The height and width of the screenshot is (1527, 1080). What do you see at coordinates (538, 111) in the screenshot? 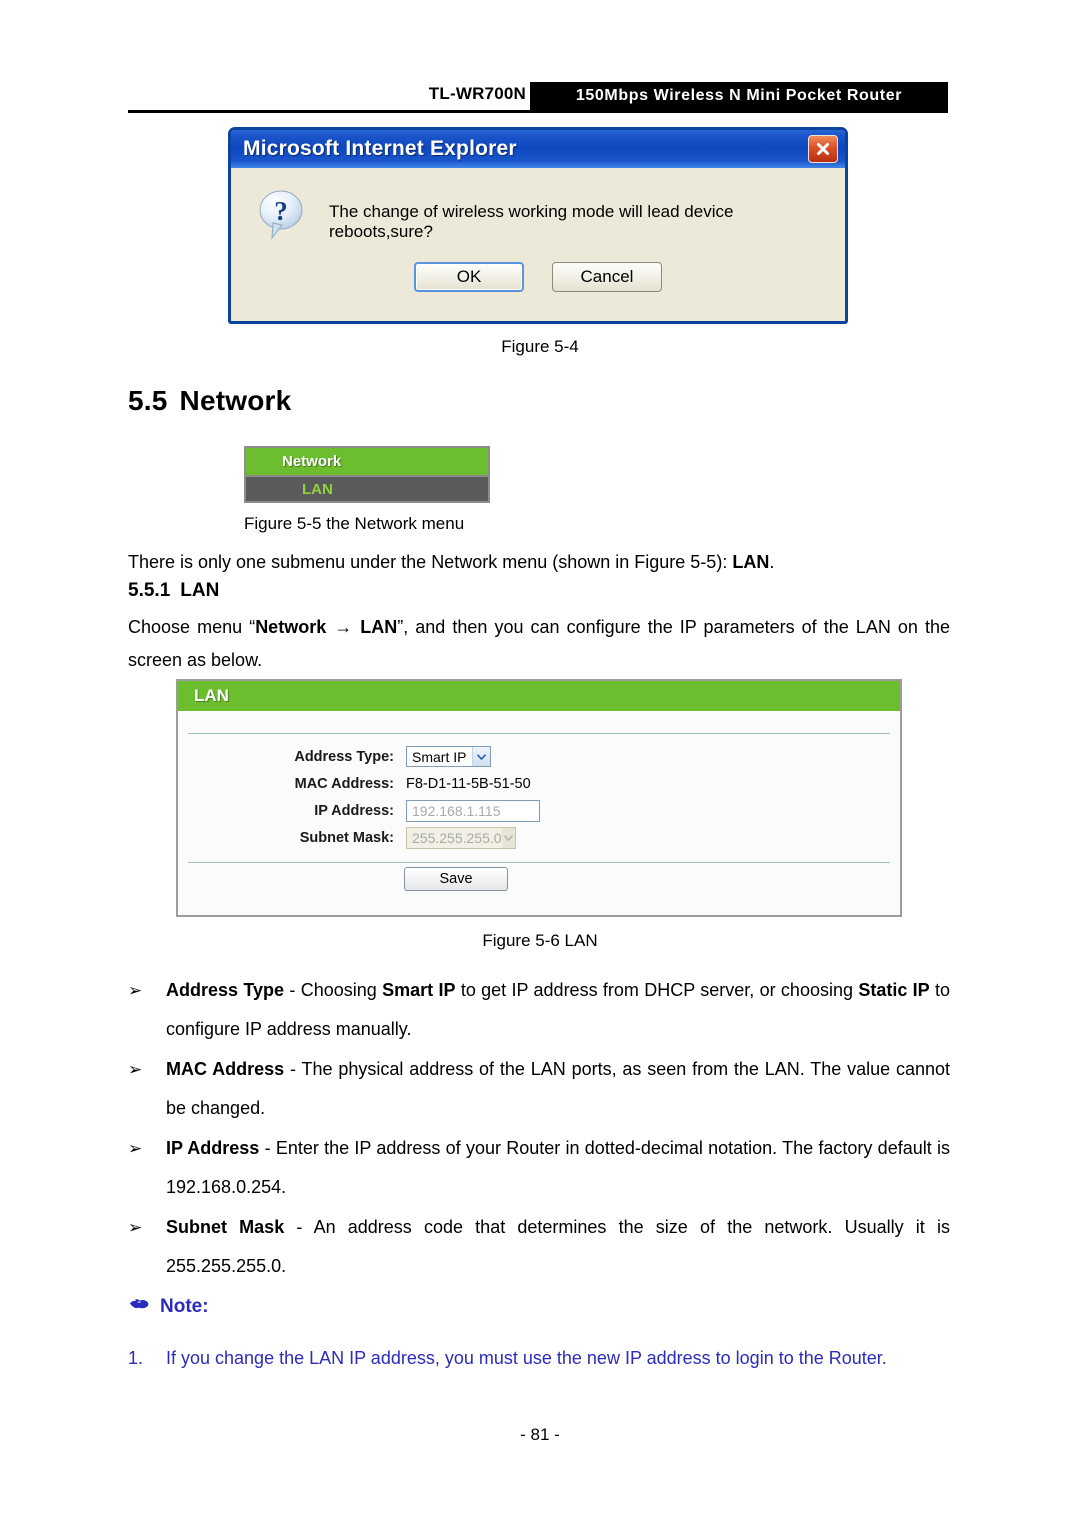
I see `header-divider-rule` at bounding box center [538, 111].